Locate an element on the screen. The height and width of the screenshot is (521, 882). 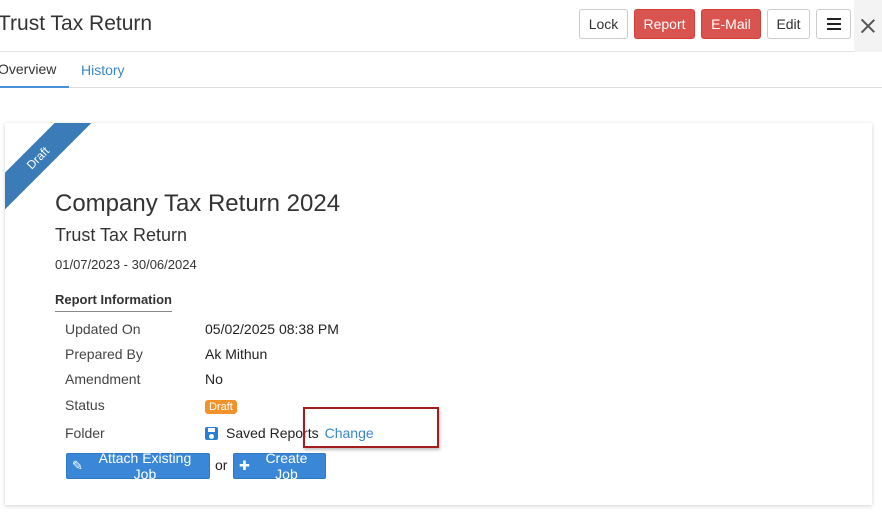
value-amendment: No is located at coordinates (214, 379).